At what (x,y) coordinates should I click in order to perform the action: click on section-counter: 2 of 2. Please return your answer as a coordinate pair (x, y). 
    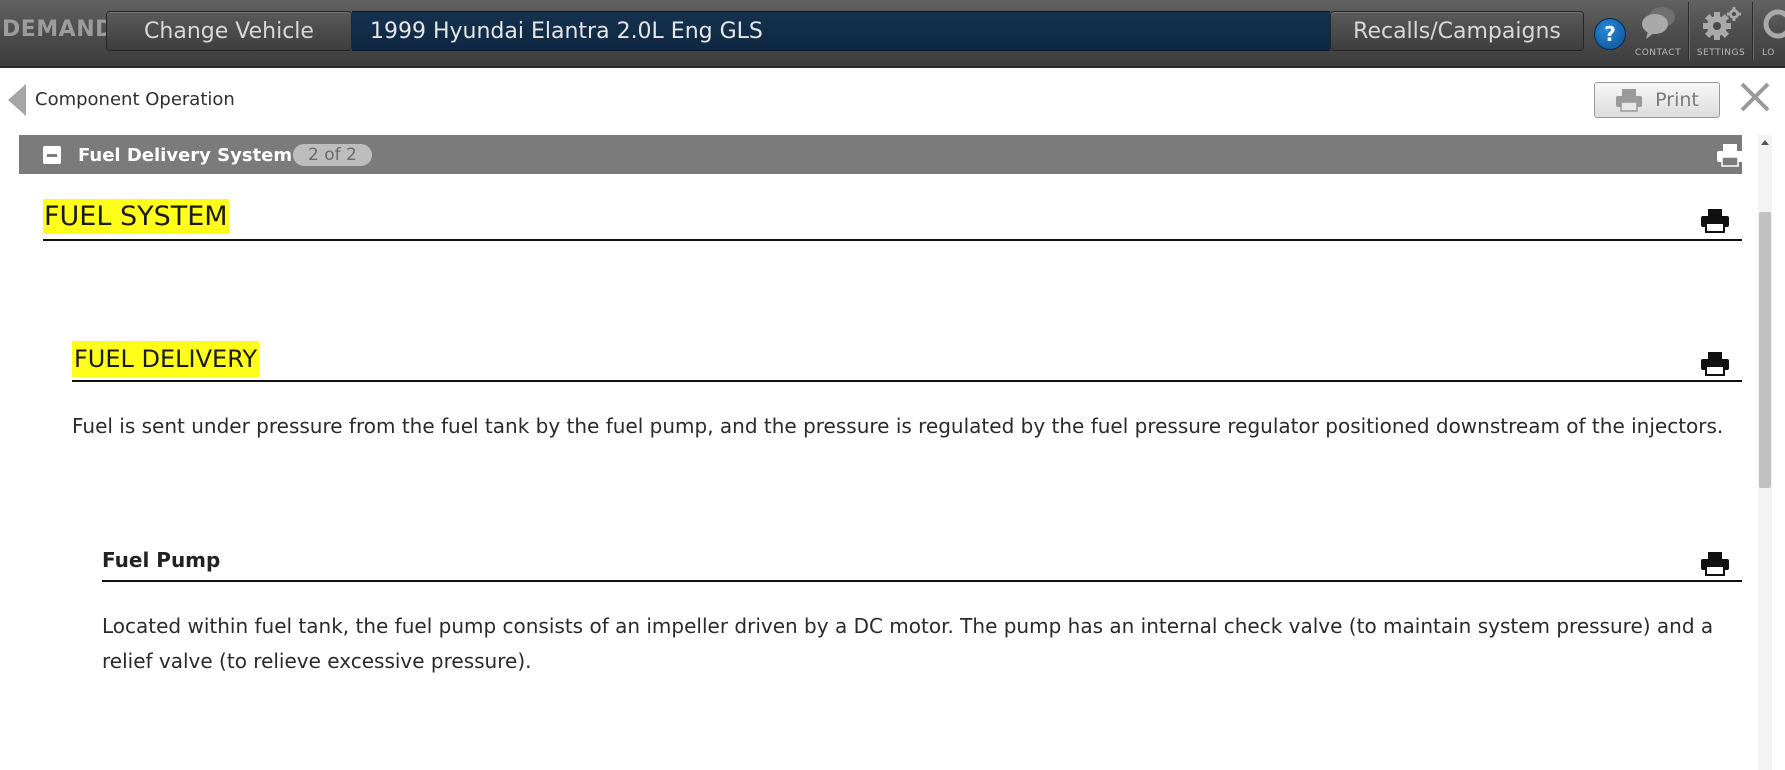
    Looking at the image, I should click on (332, 155).